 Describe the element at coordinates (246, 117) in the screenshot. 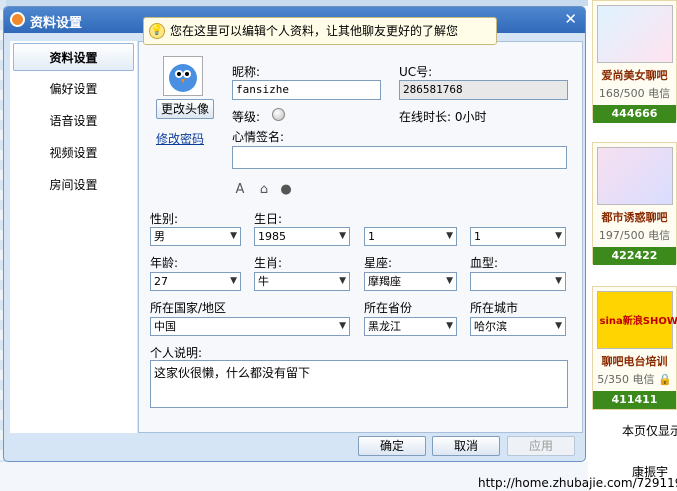

I see `level-label: 等级:` at that location.